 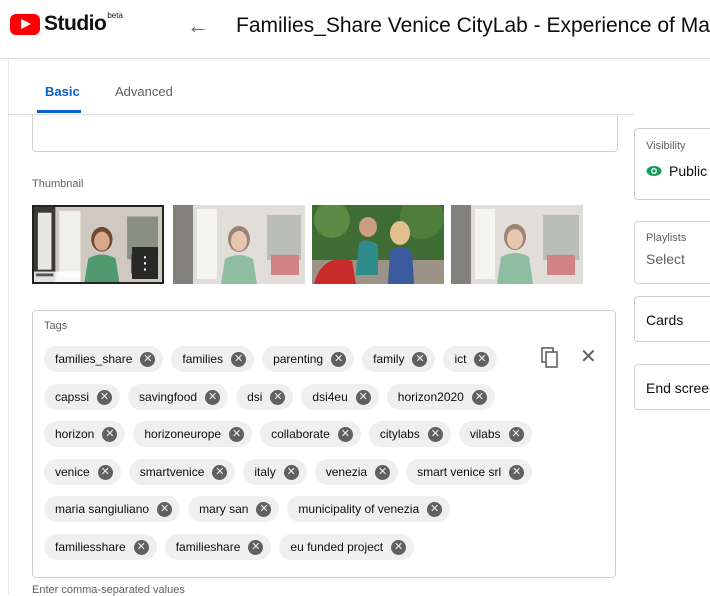 What do you see at coordinates (255, 397) in the screenshot?
I see `tag-chip-label: dsi` at bounding box center [255, 397].